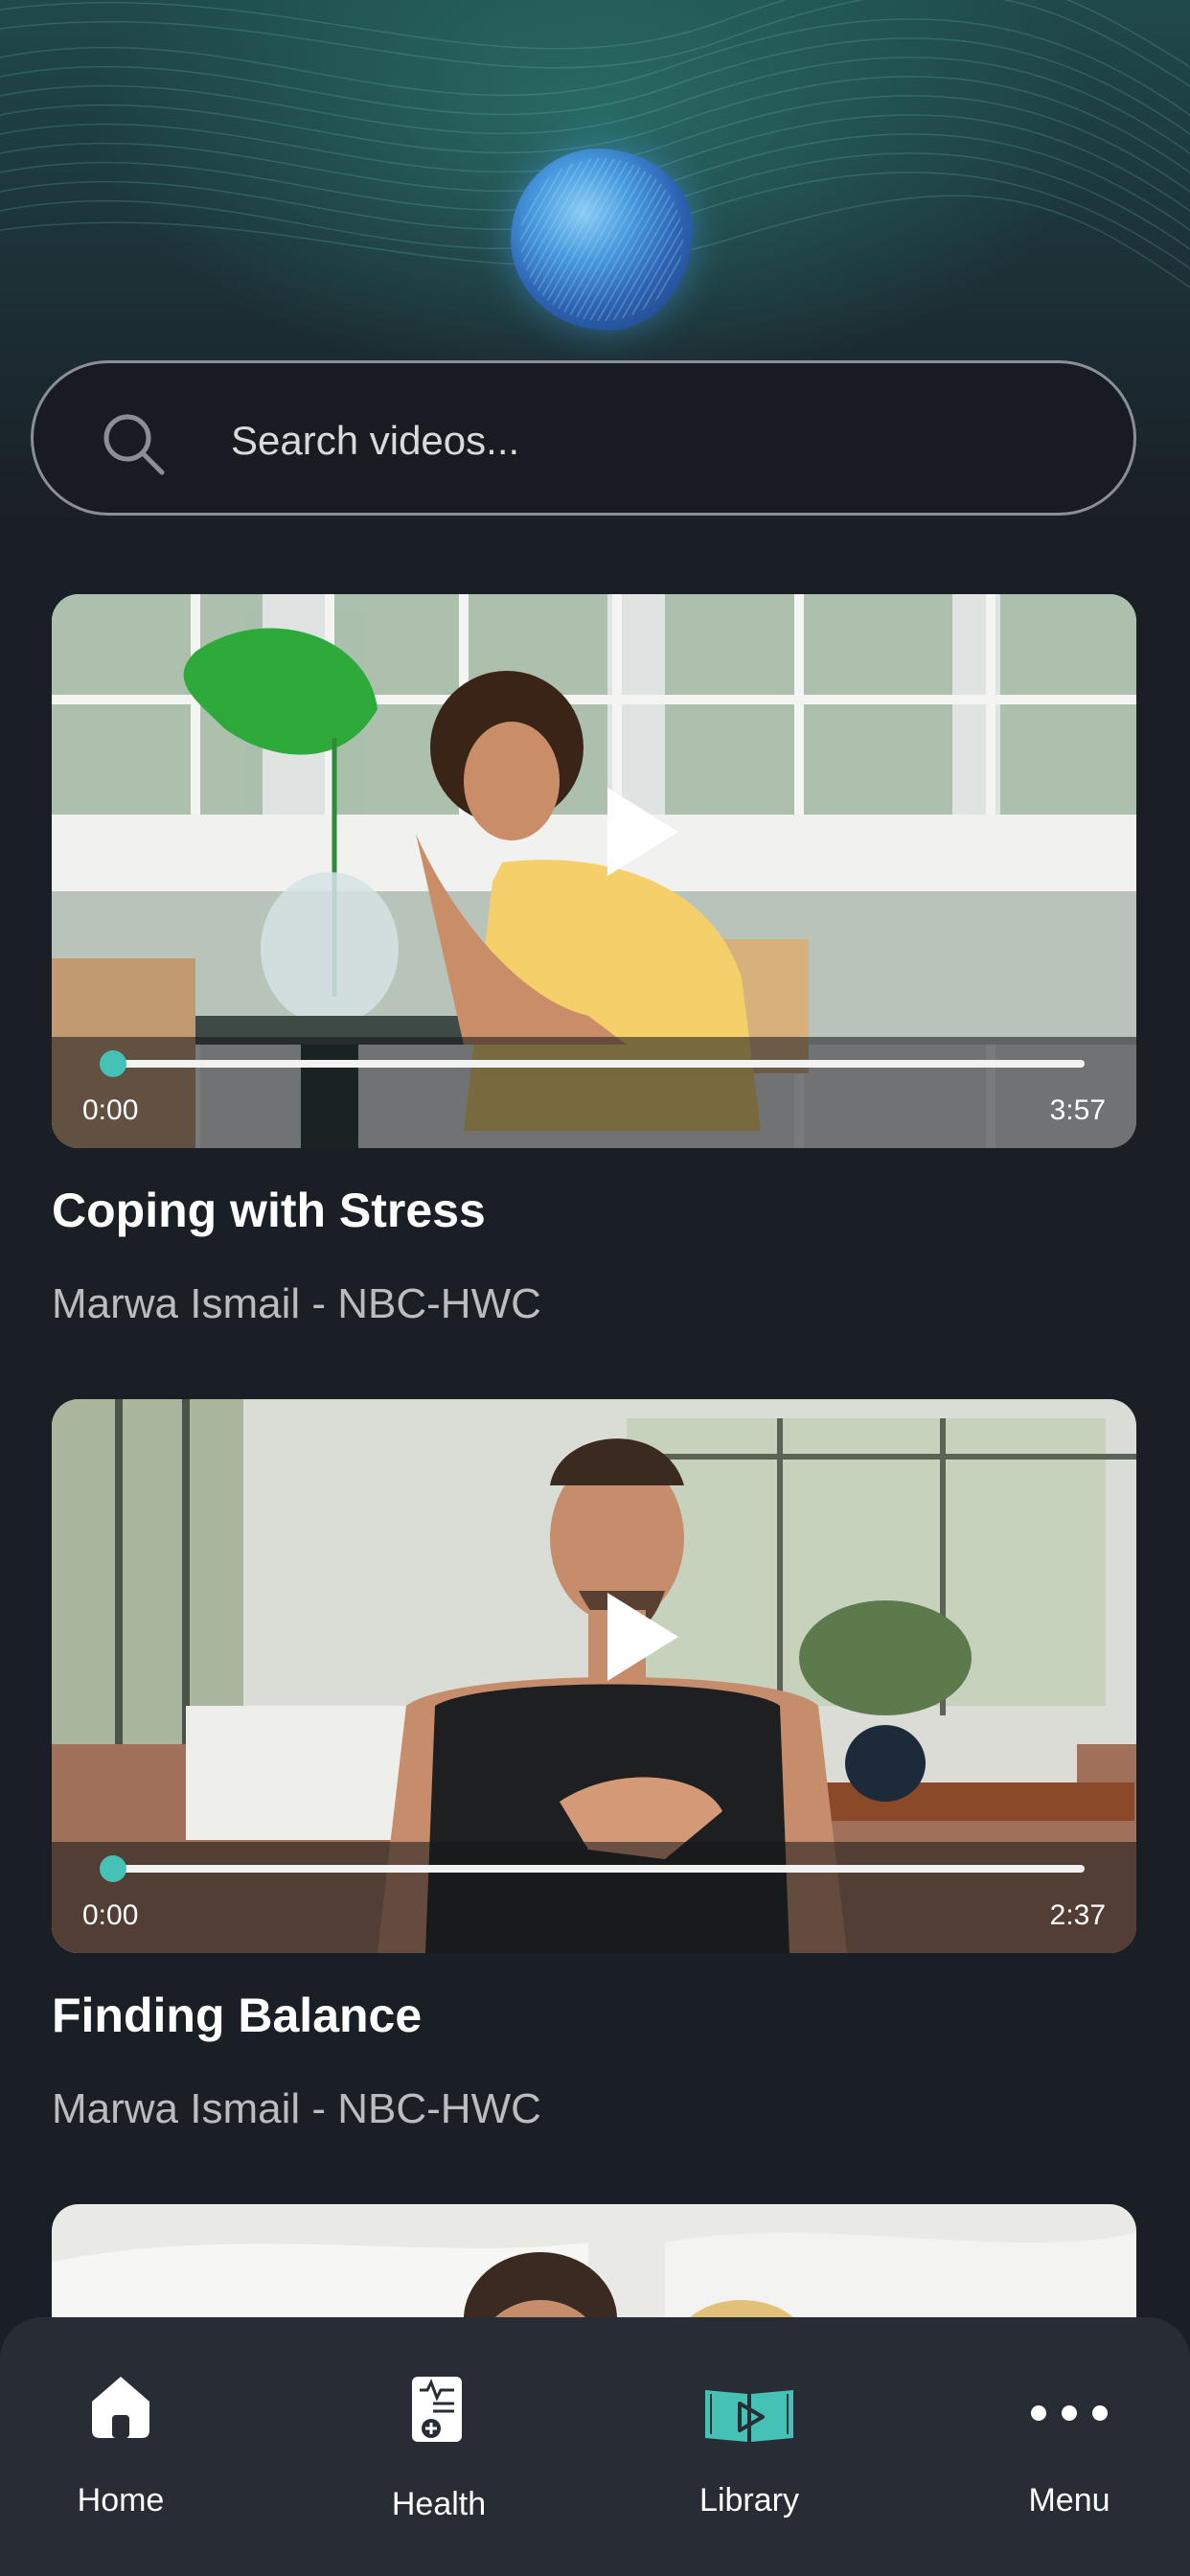 The width and height of the screenshot is (1190, 2576). What do you see at coordinates (121, 2407) in the screenshot?
I see `home-icon` at bounding box center [121, 2407].